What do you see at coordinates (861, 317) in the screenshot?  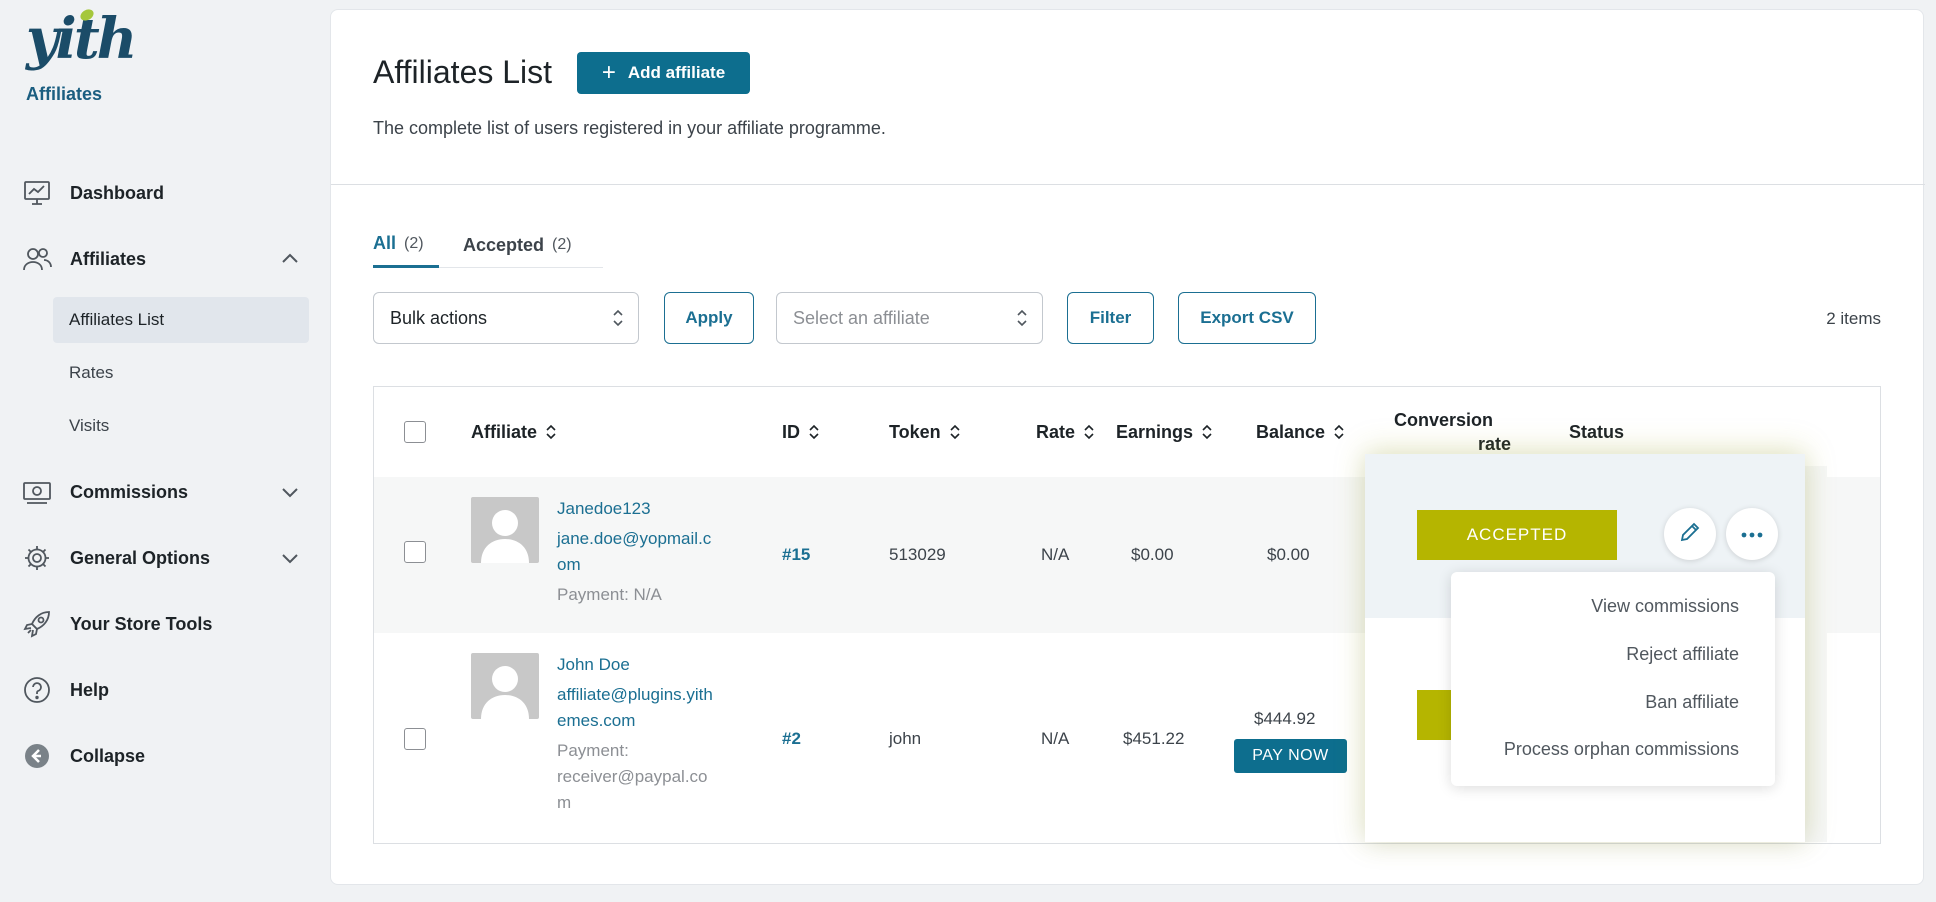 I see `affiliate-select-placeholder: Select an affiliate` at bounding box center [861, 317].